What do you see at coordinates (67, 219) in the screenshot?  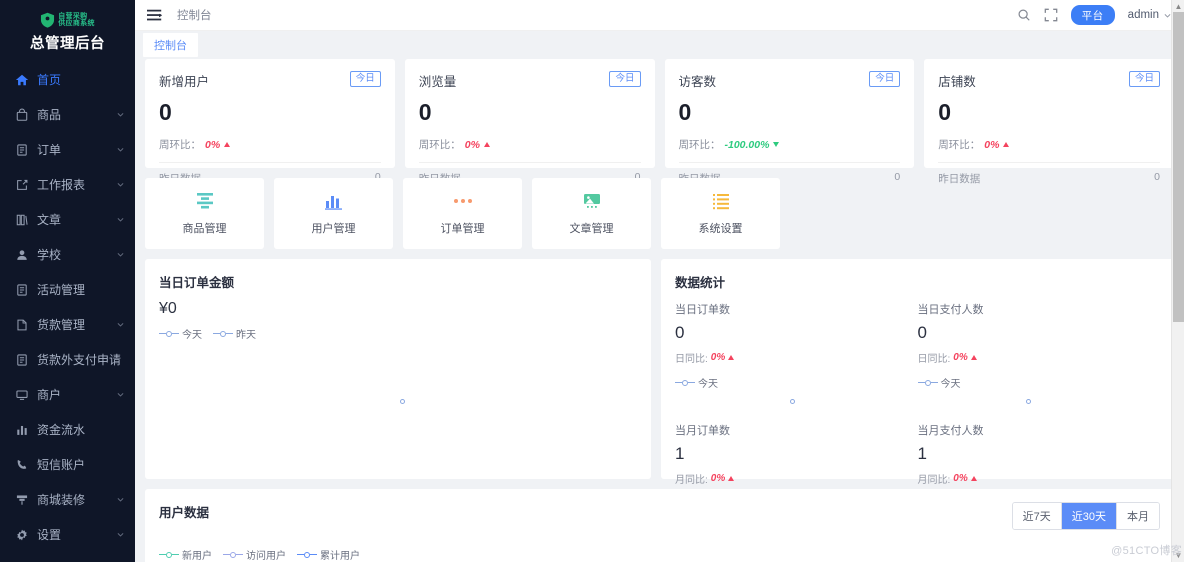 I see `sidebar-item-article: 文章` at bounding box center [67, 219].